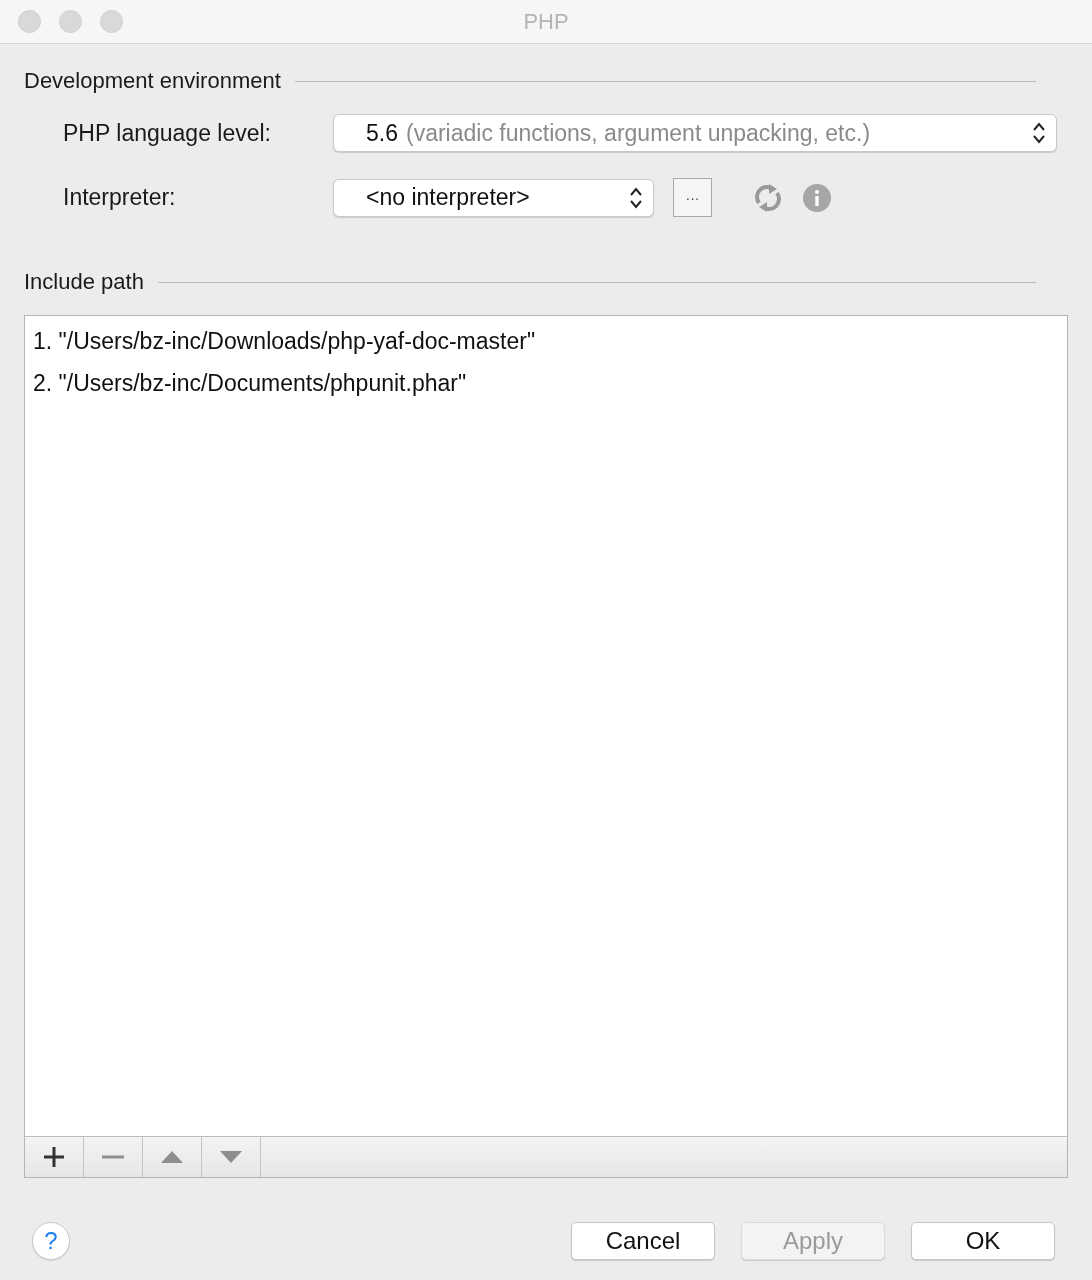 This screenshot has height=1280, width=1092. I want to click on triangle-down-icon, so click(231, 1157).